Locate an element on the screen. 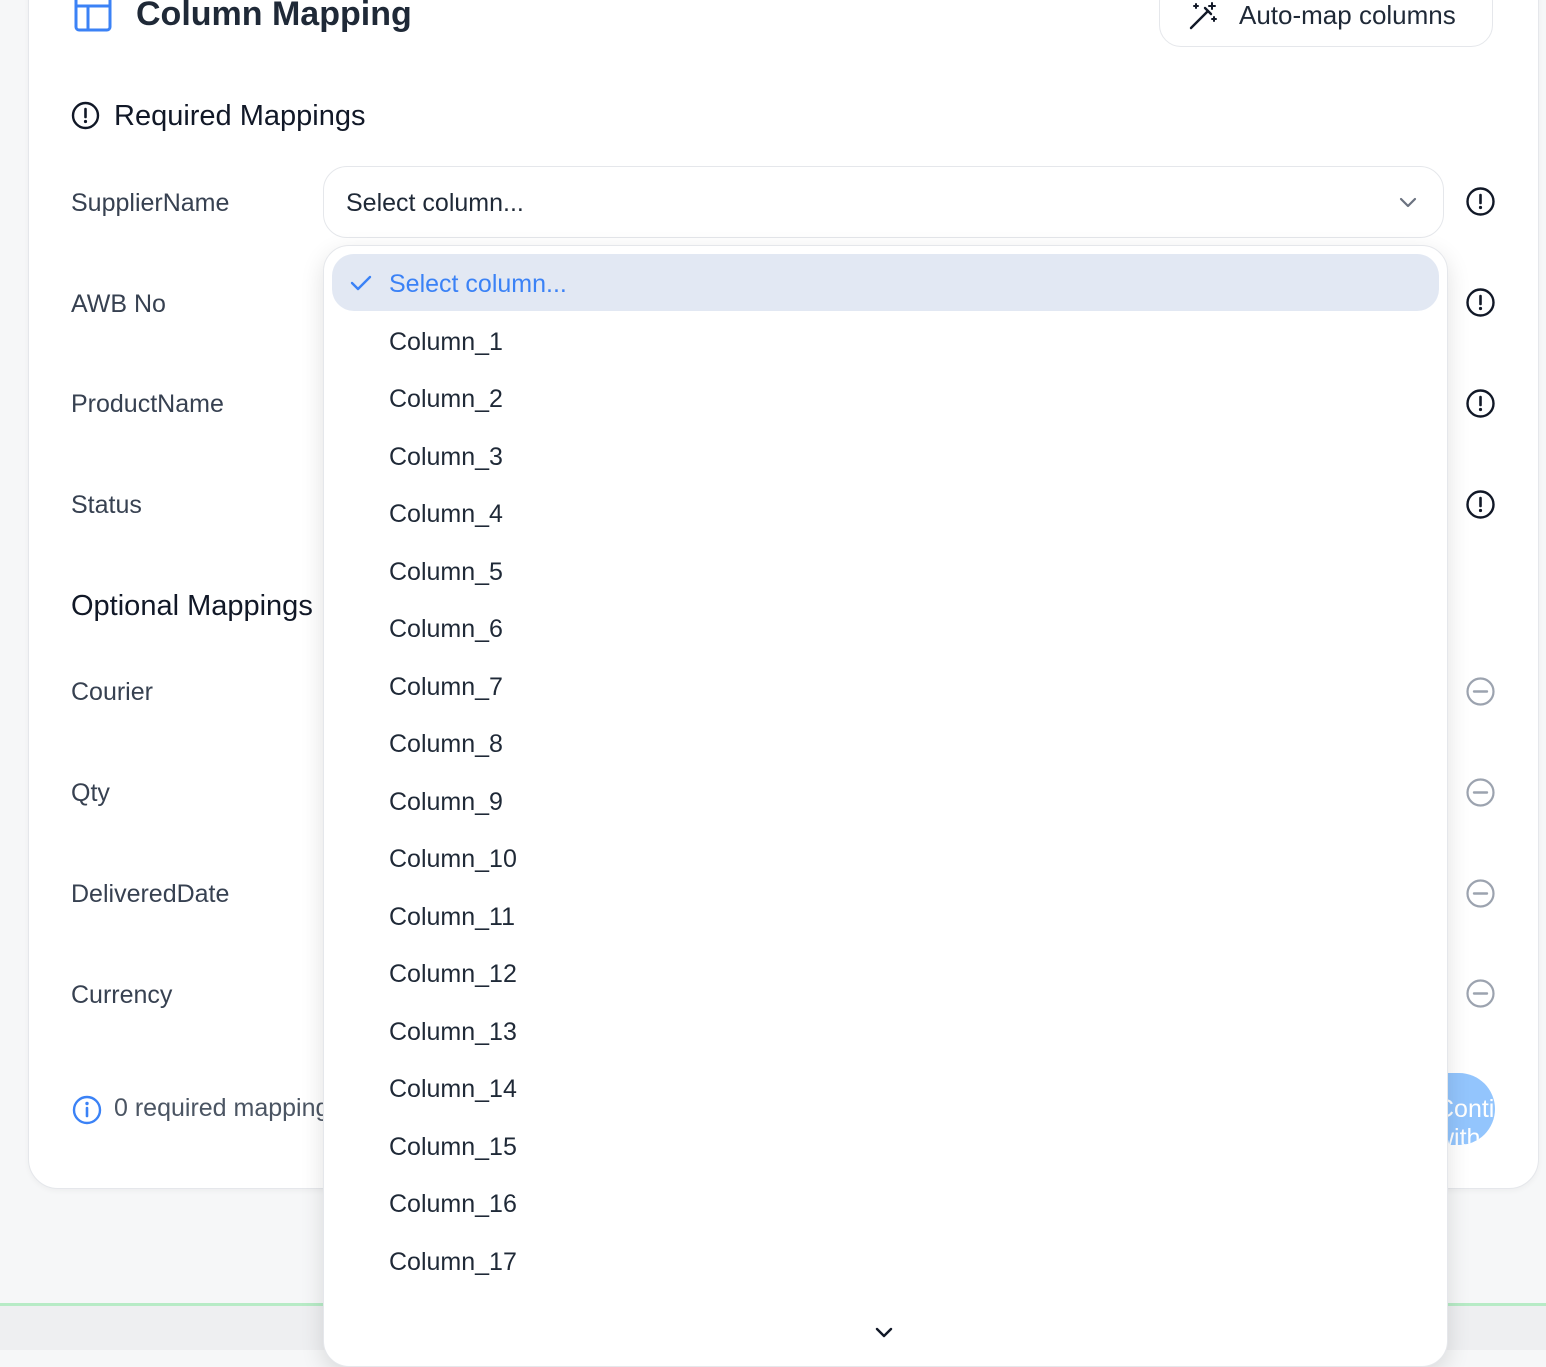 This screenshot has height=1367, width=1546. dropdown-option: Column_5 is located at coordinates (885, 570).